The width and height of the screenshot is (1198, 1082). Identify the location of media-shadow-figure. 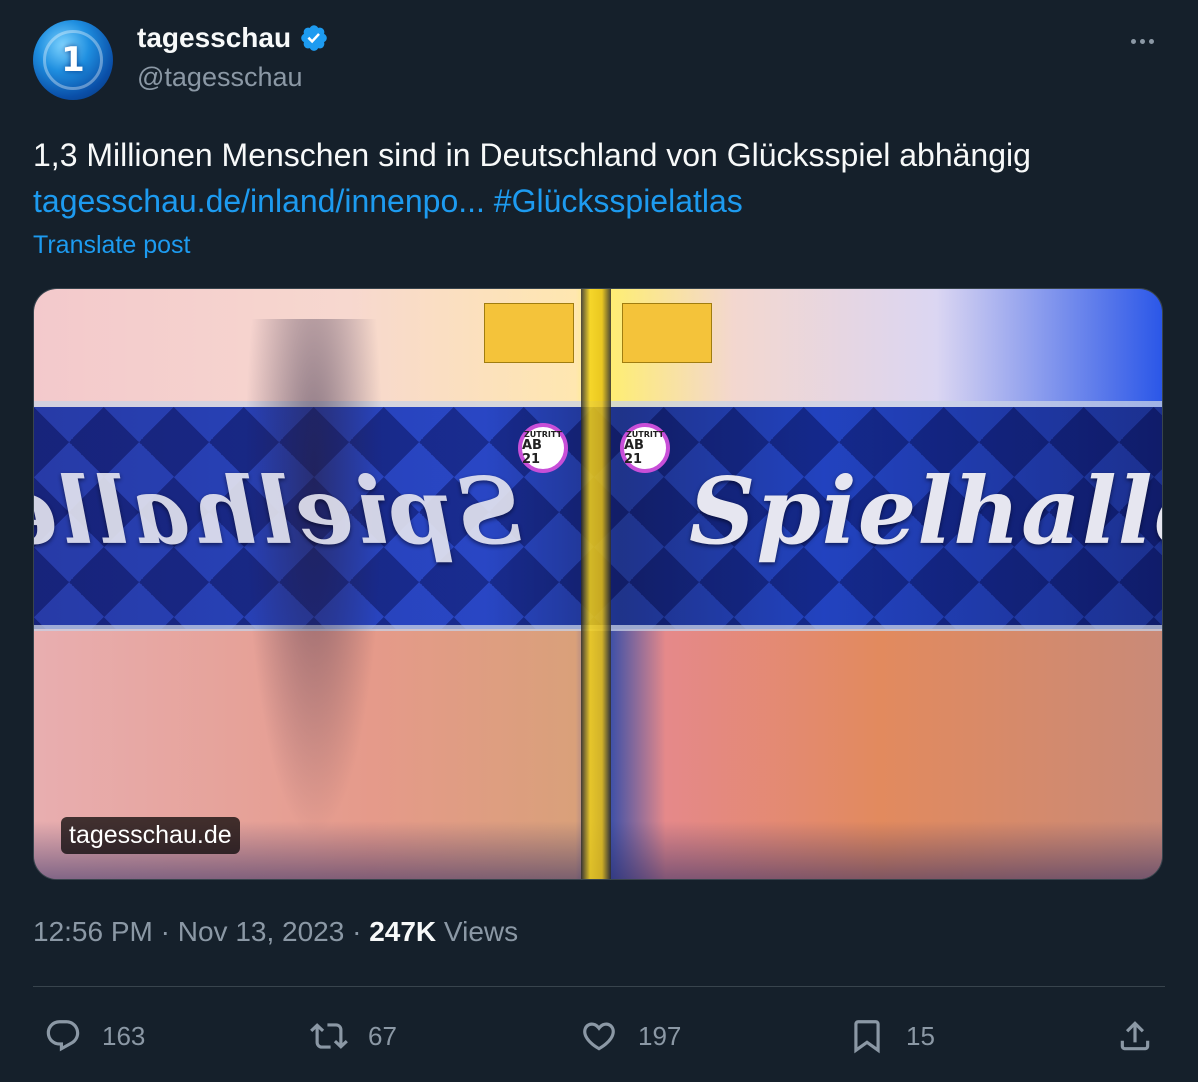
(314, 579).